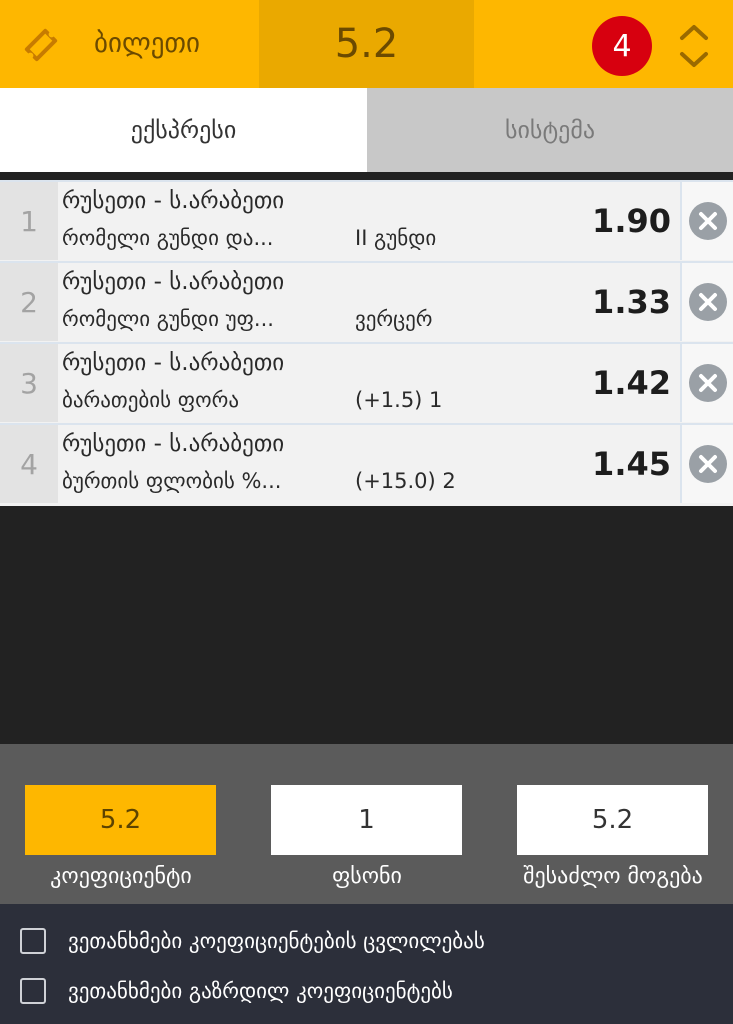  I want to click on bet-outcome: (+15.0) 2, so click(405, 481).